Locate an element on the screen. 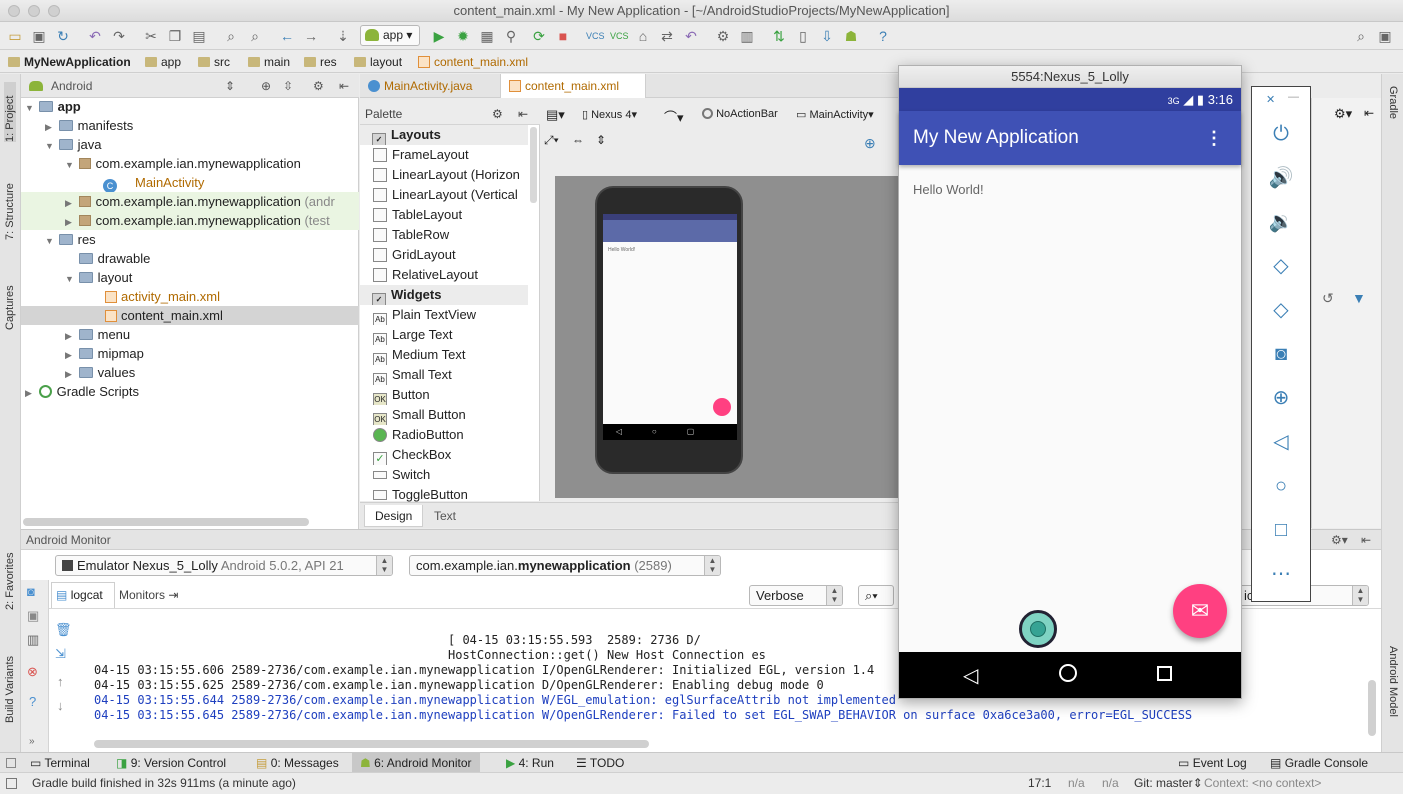 This screenshot has height=794, width=1403. avd-manager-icon: ▯ is located at coordinates (803, 36).